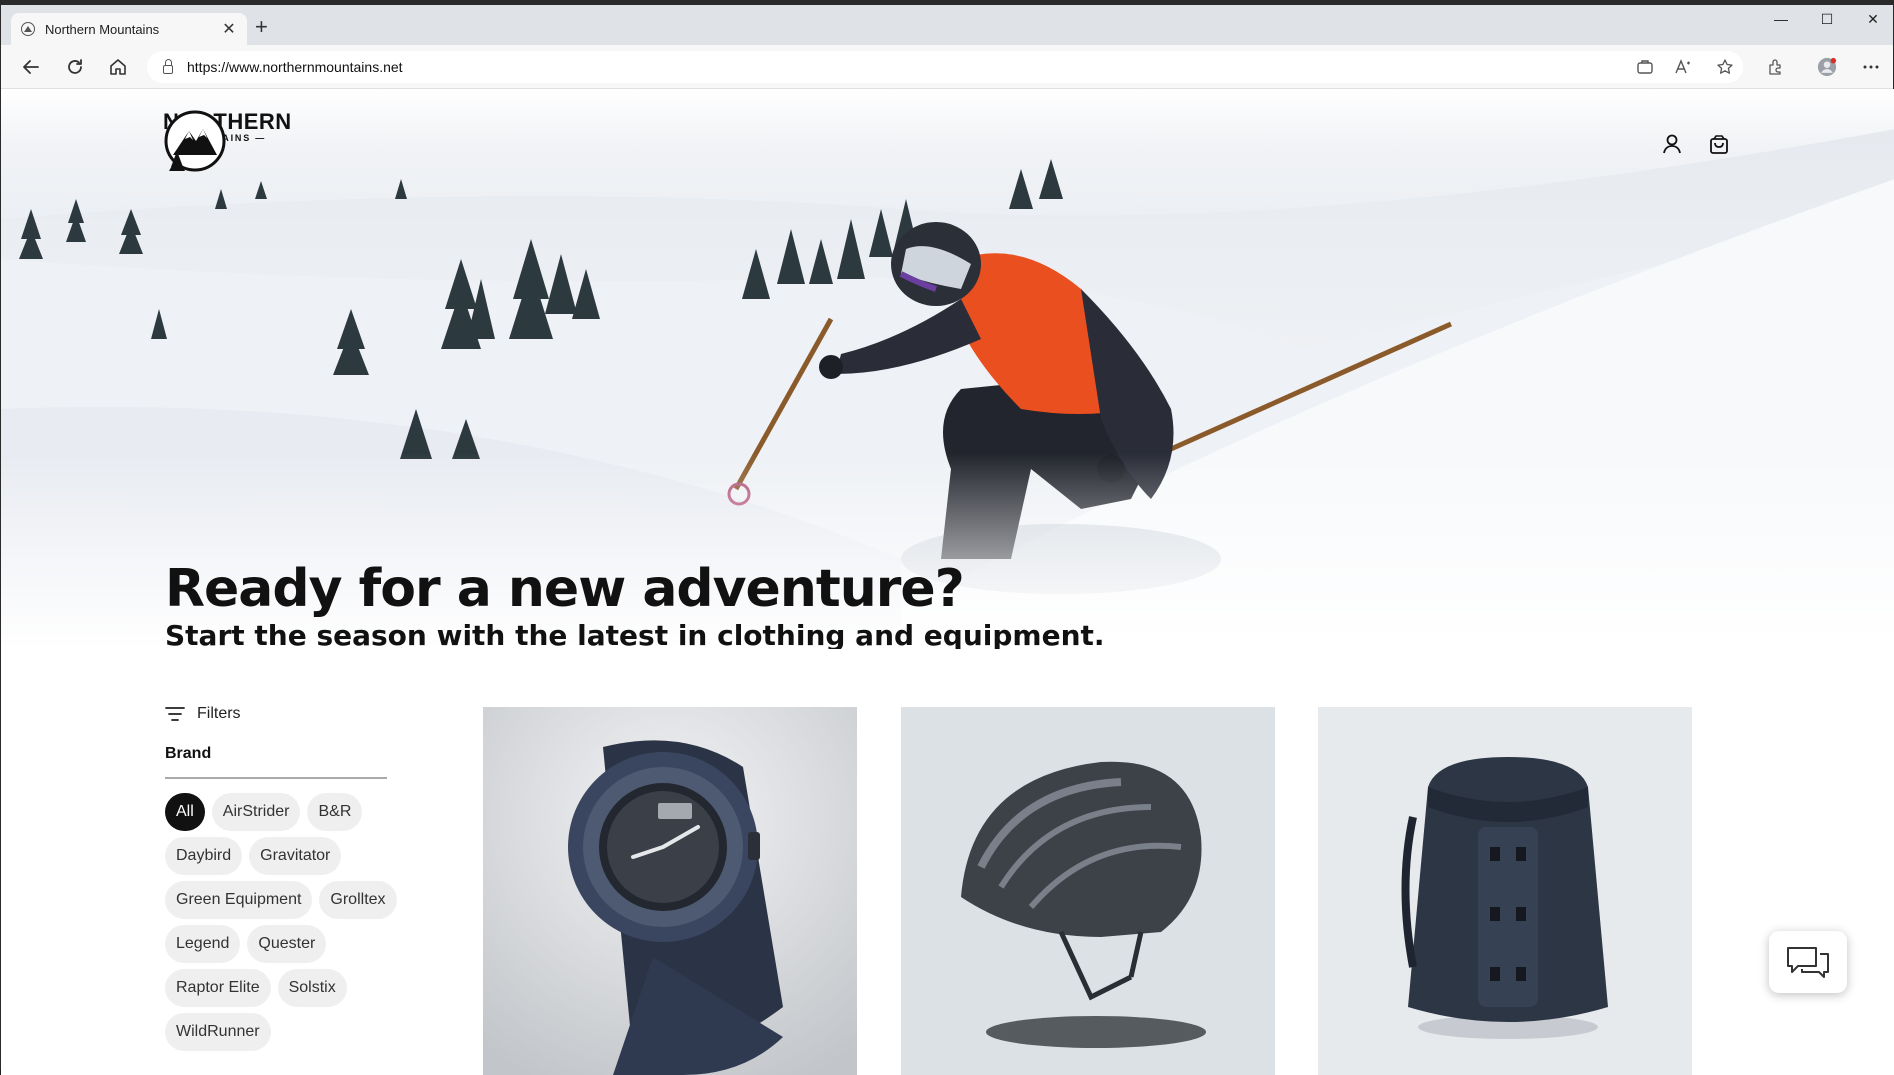 This screenshot has height=1075, width=1894. Describe the element at coordinates (1725, 67) in the screenshot. I see `favorite-star-icon` at that location.